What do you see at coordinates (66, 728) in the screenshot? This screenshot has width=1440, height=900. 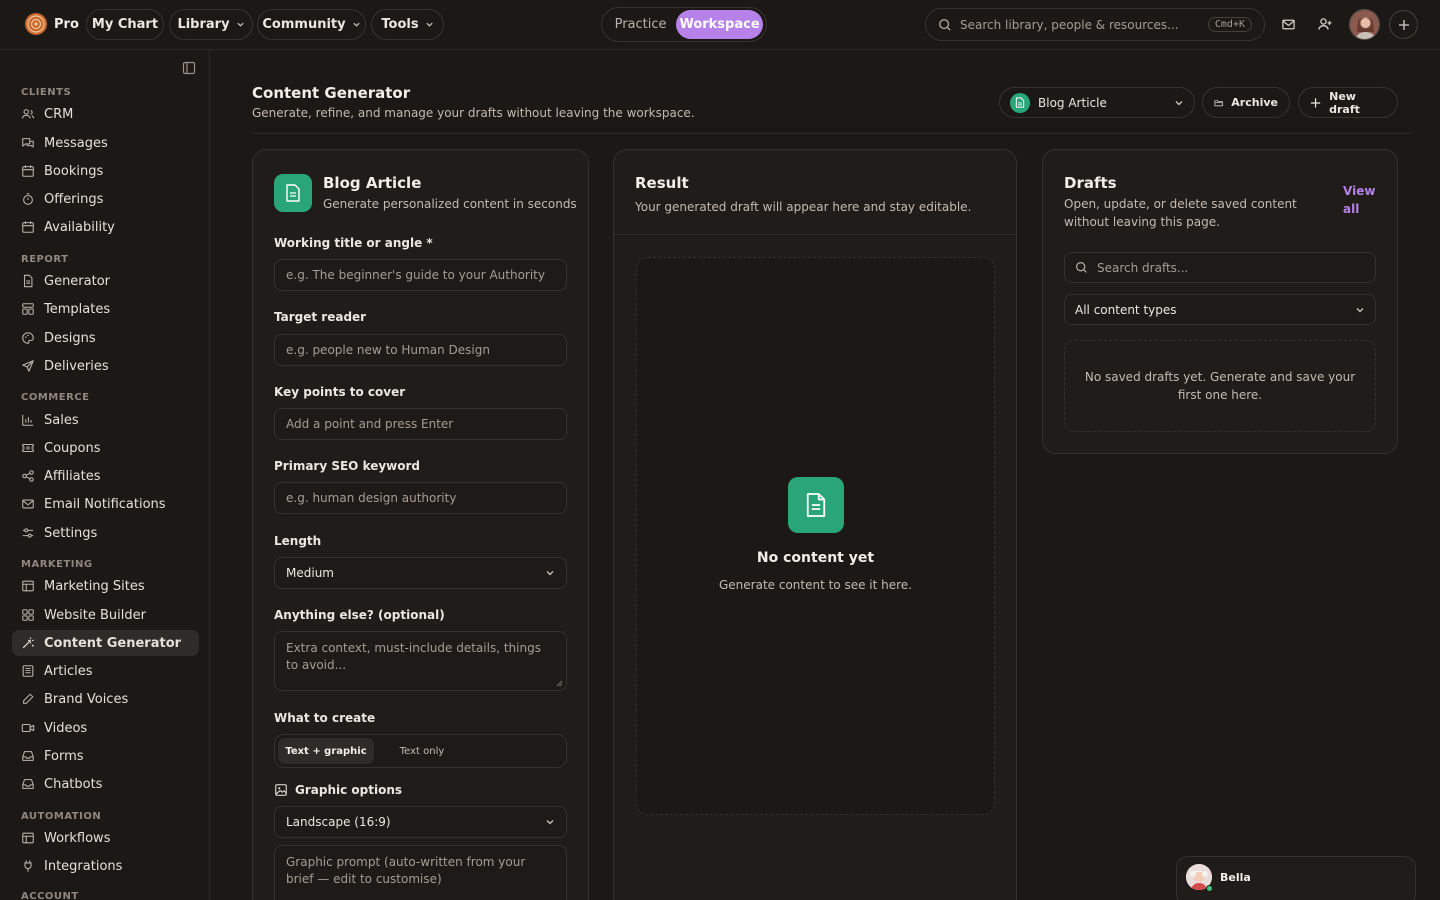 I see `sidebar-item-label: Videos` at bounding box center [66, 728].